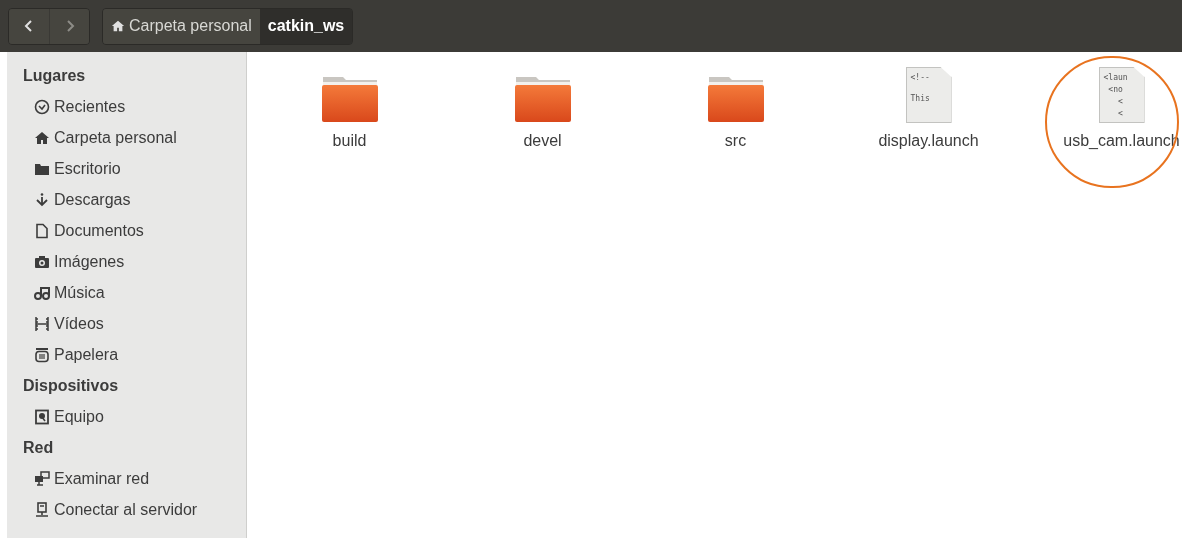 The width and height of the screenshot is (1182, 538). I want to click on file-preview-text: This, so click(920, 98).